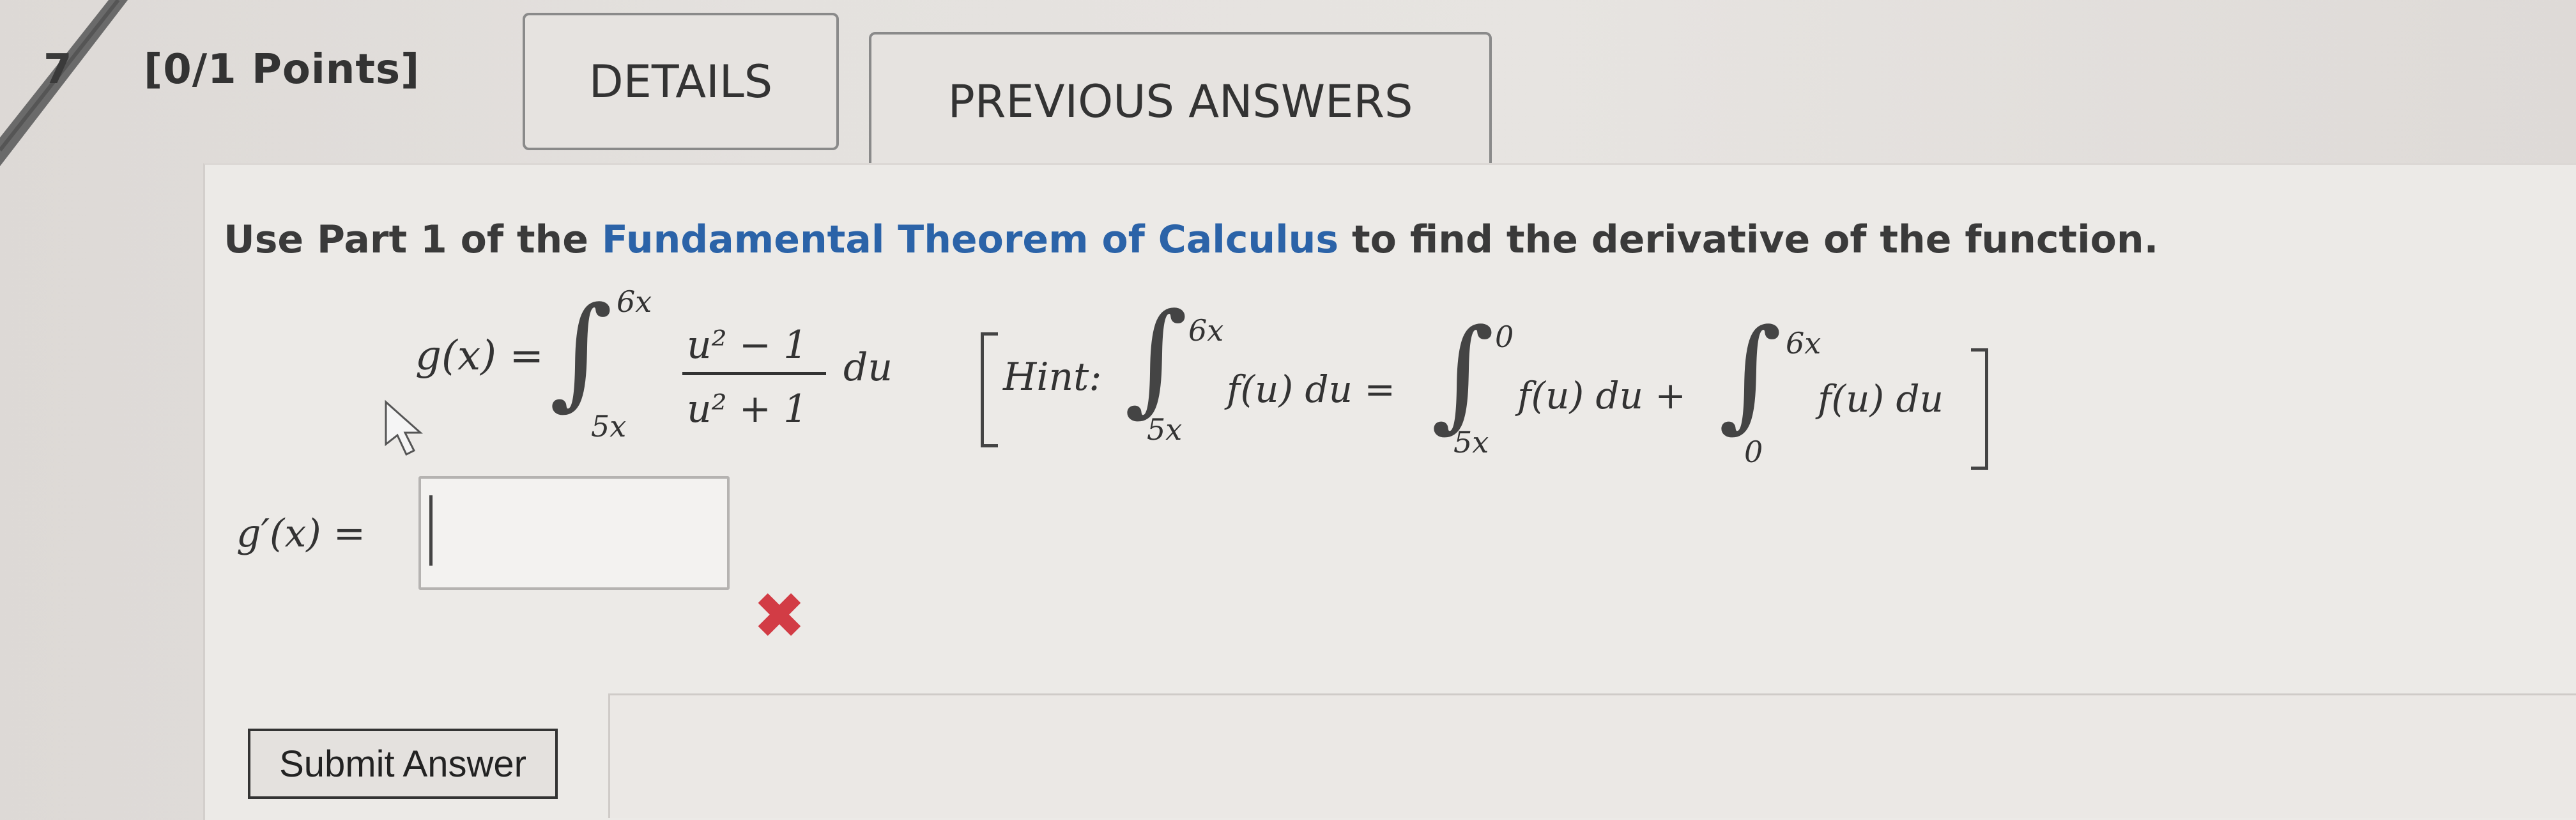  Describe the element at coordinates (747, 345) in the screenshot. I see `integrand-numerator: u² − 1` at that location.